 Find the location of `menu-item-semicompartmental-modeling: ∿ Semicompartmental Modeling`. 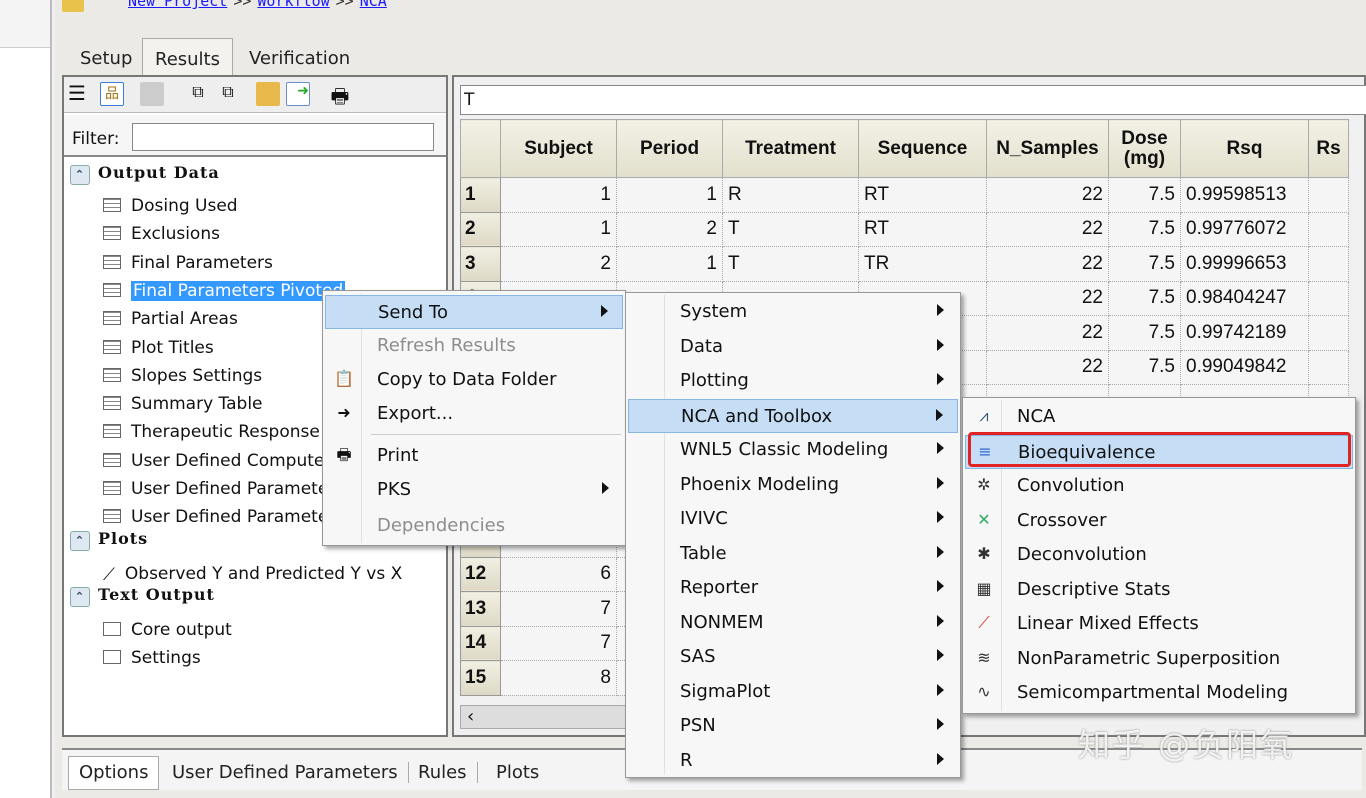

menu-item-semicompartmental-modeling: ∿ Semicompartmental Modeling is located at coordinates (1159, 693).